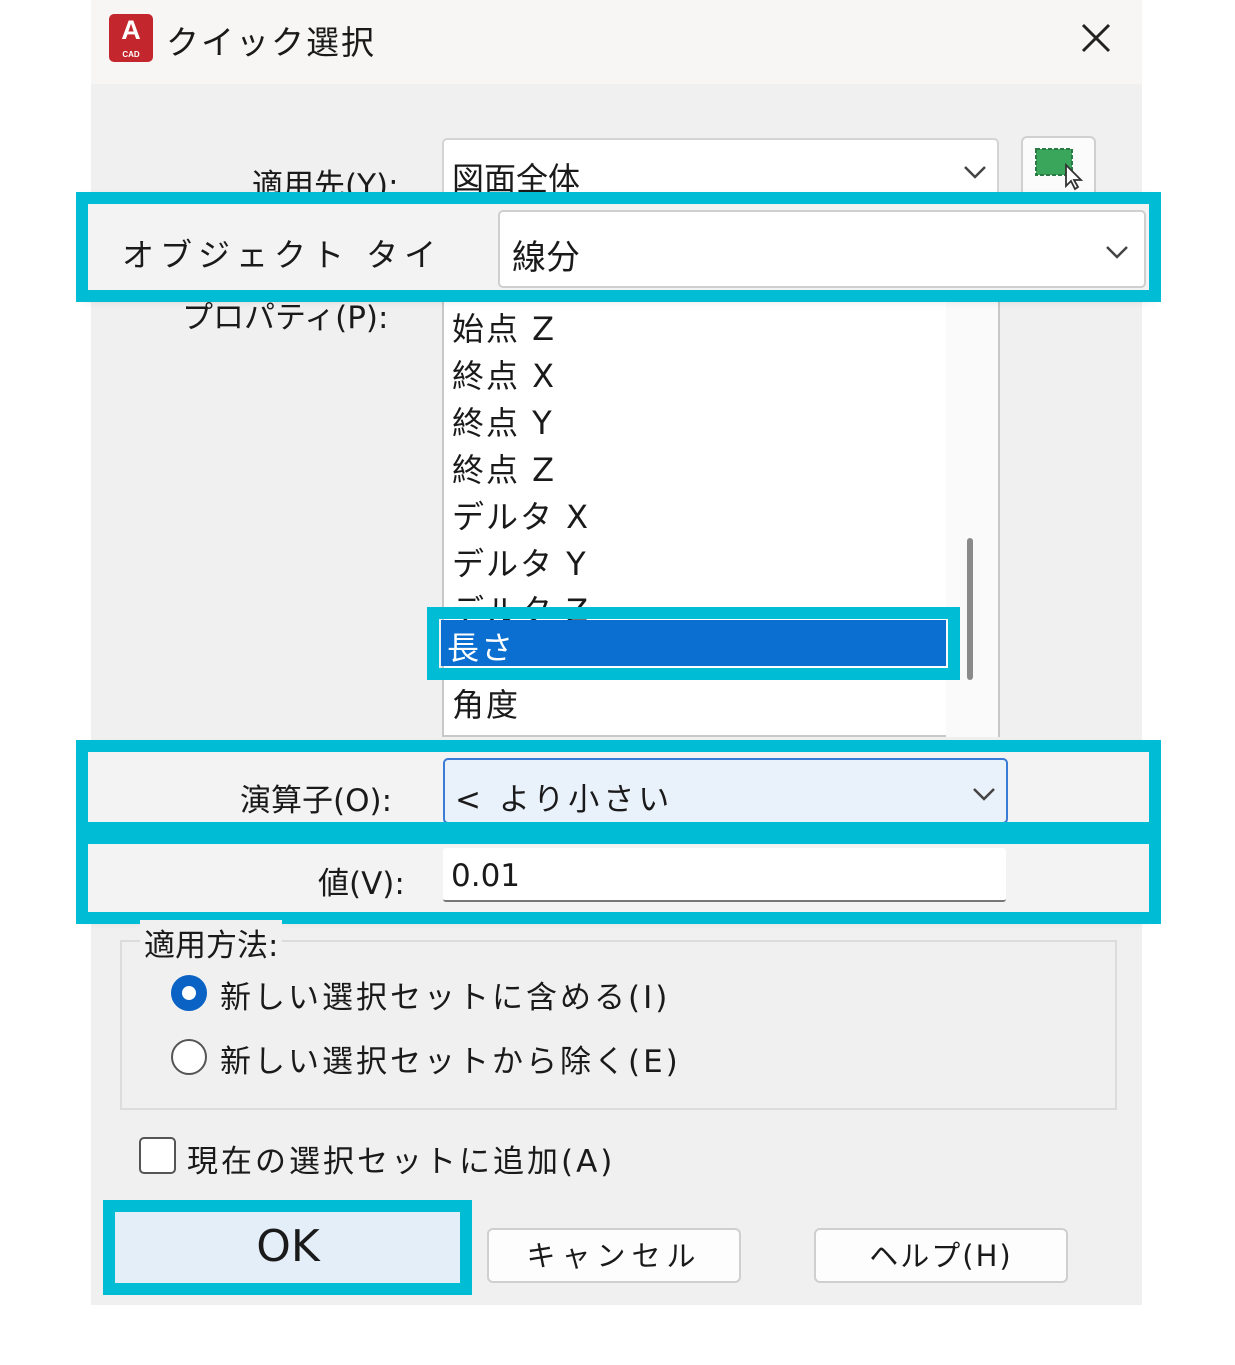  I want to click on select-objects-button, so click(1058, 167).